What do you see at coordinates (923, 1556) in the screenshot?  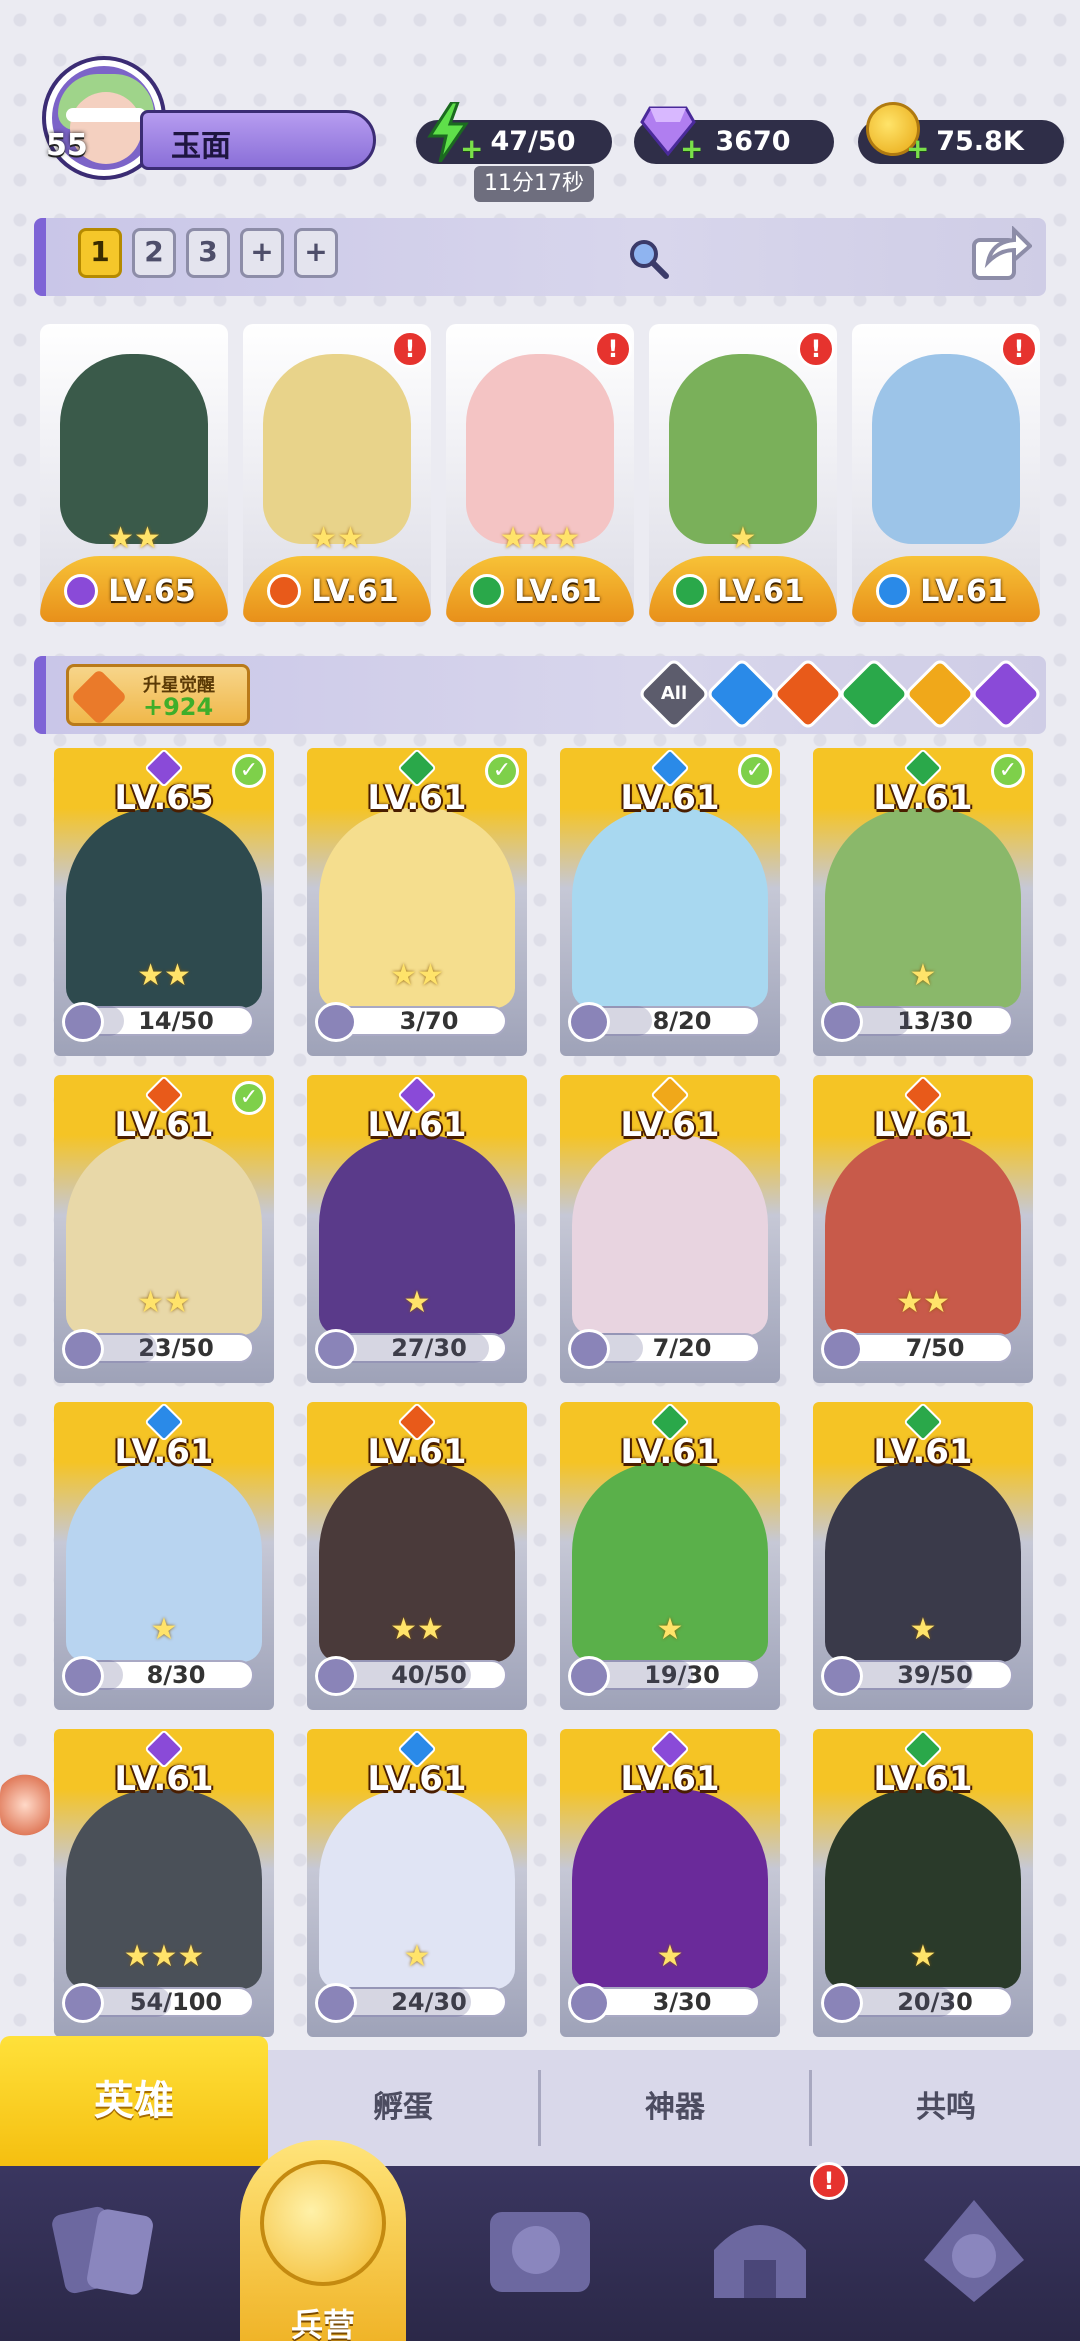 I see `hero-card: LV.61 ★ 39/50` at bounding box center [923, 1556].